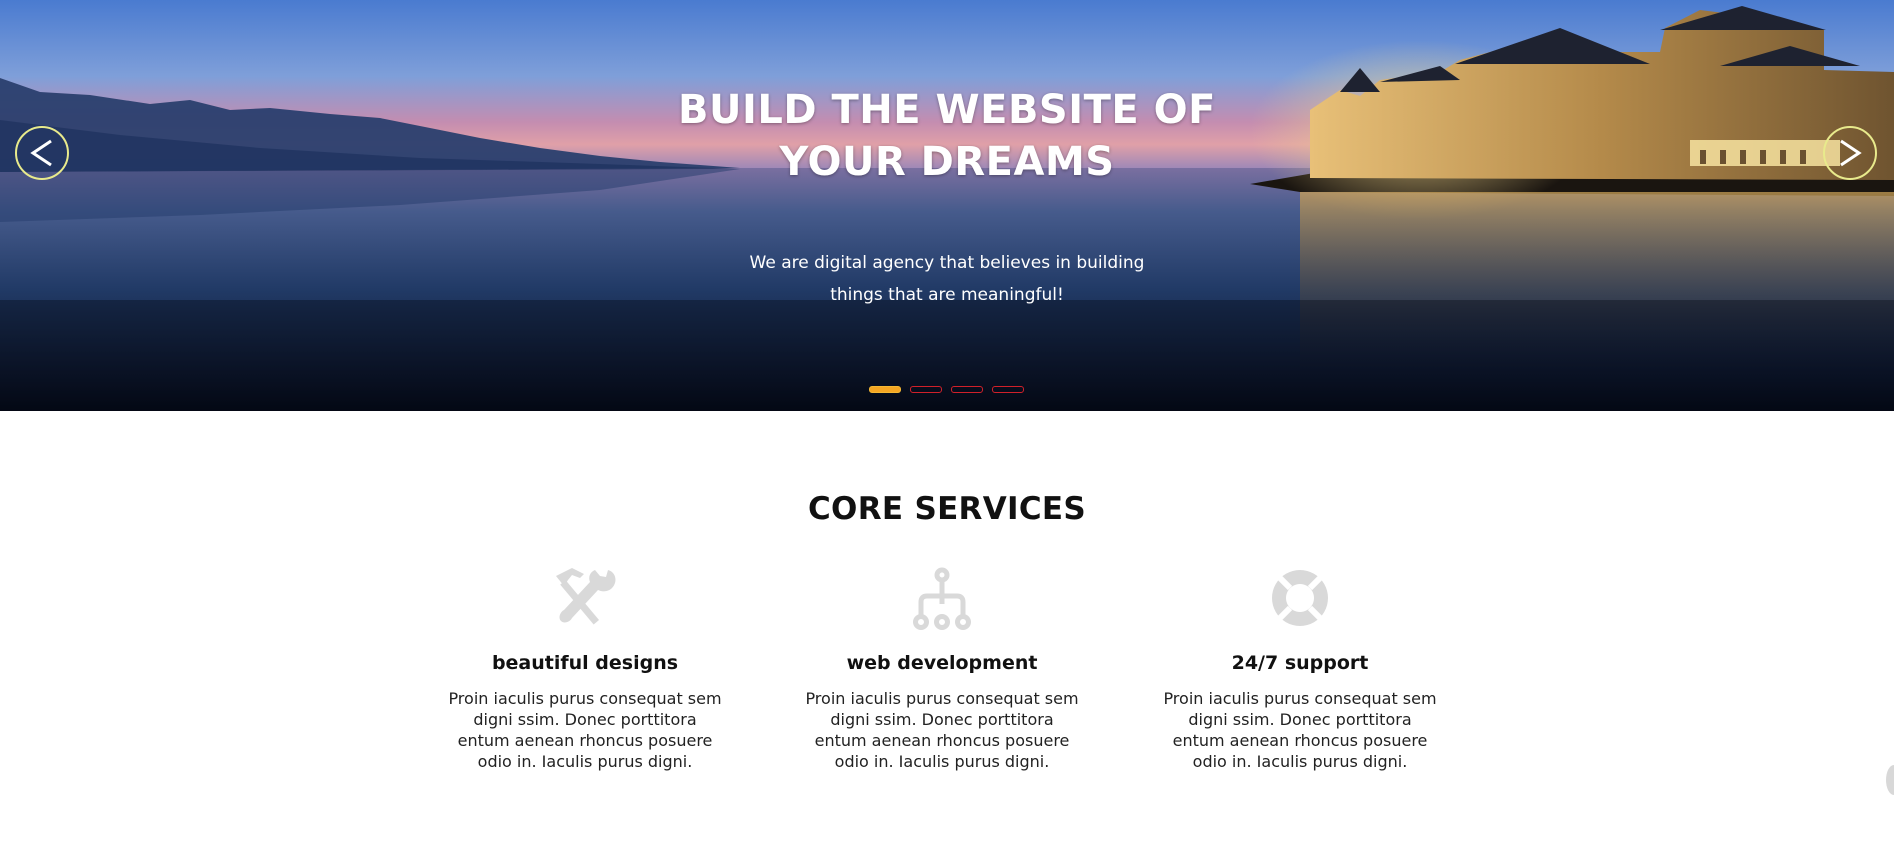 The width and height of the screenshot is (1894, 862). Describe the element at coordinates (942, 663) in the screenshot. I see `service-name: web development` at that location.